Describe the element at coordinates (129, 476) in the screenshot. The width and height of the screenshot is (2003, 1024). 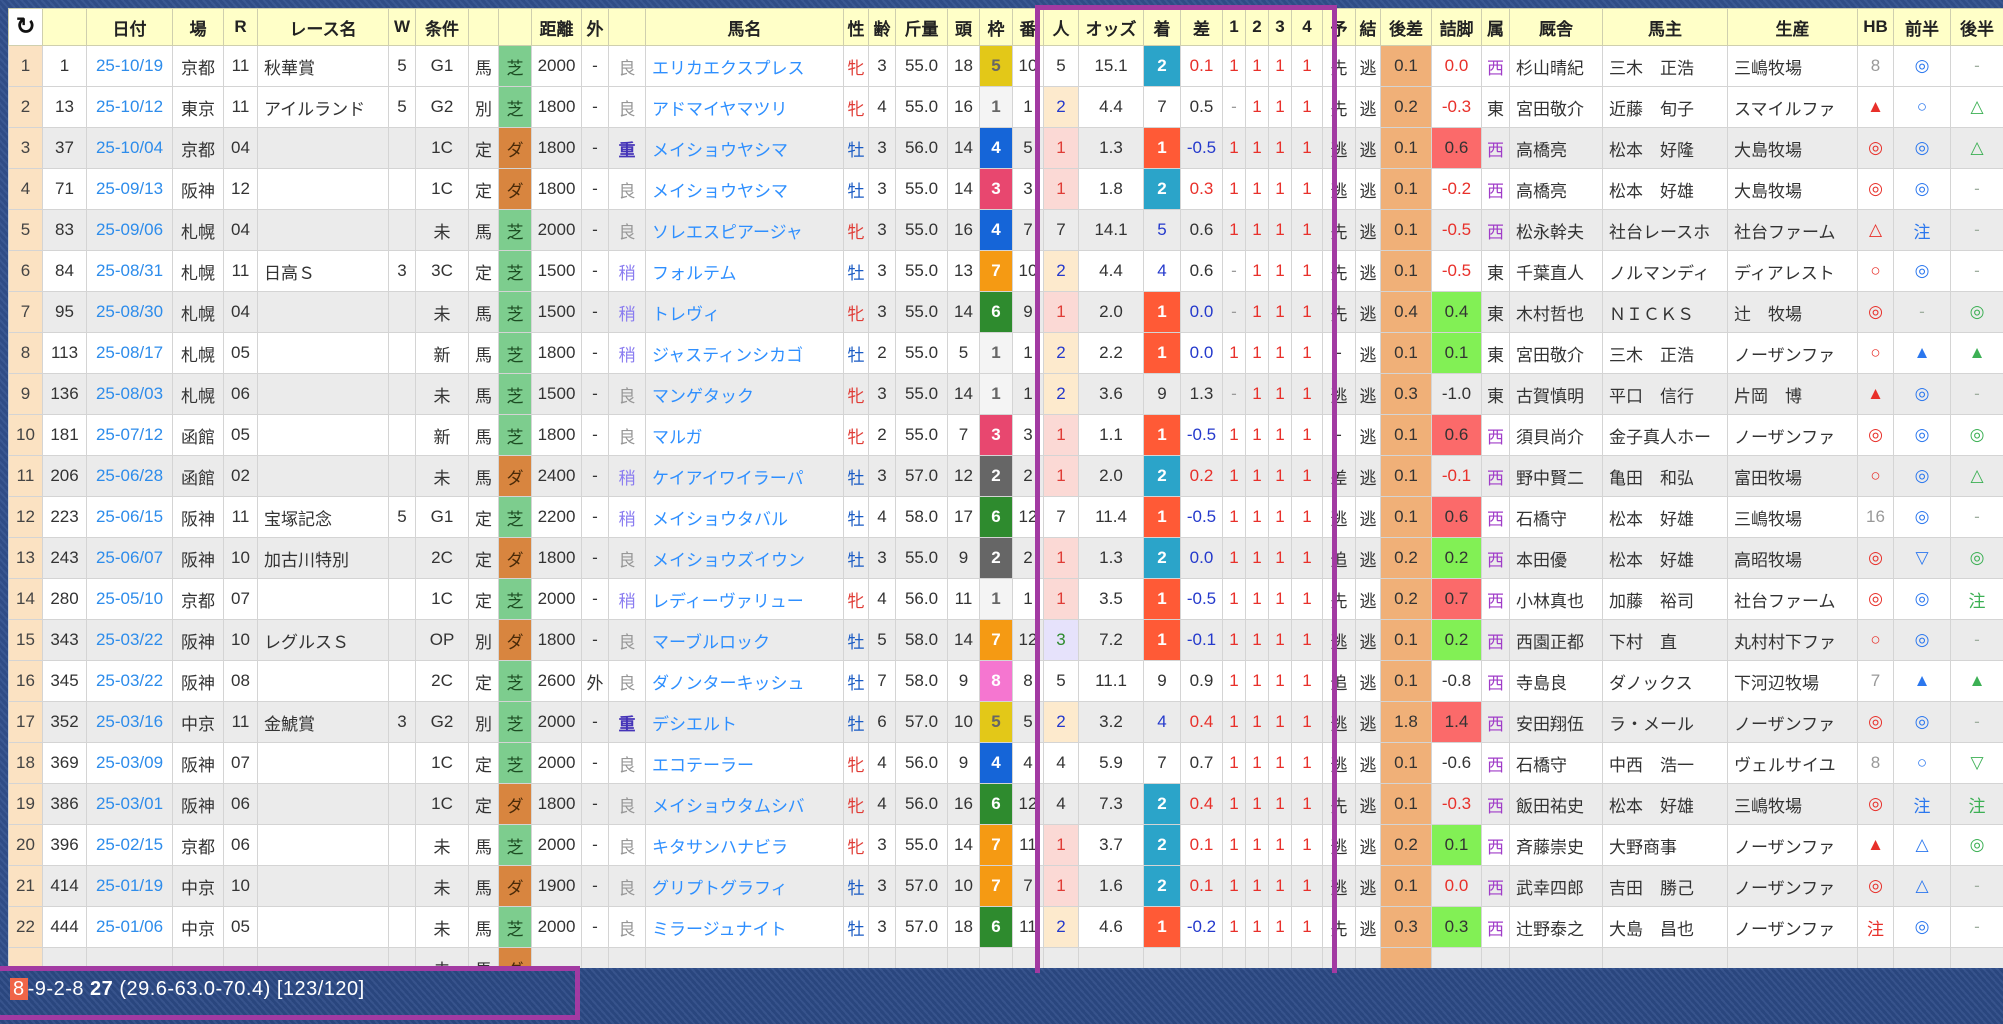
I see `cell-date: 25-06/28` at that location.